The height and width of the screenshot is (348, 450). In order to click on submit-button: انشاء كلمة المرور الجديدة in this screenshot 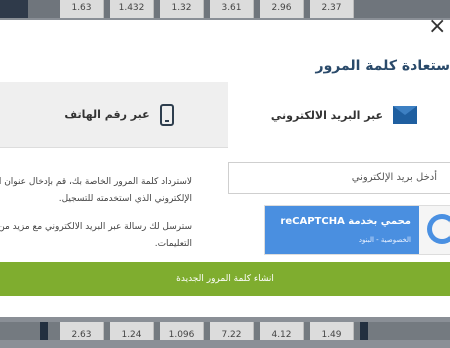, I will do `click(225, 279)`.